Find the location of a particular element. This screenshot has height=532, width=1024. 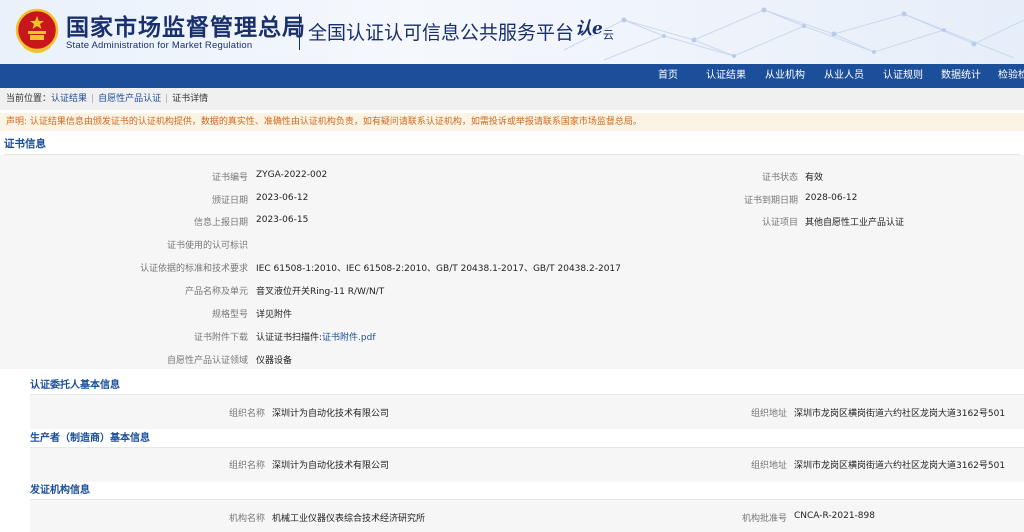

attachment-value: 认证证书扫描件:证书附件.pdf is located at coordinates (316, 336).